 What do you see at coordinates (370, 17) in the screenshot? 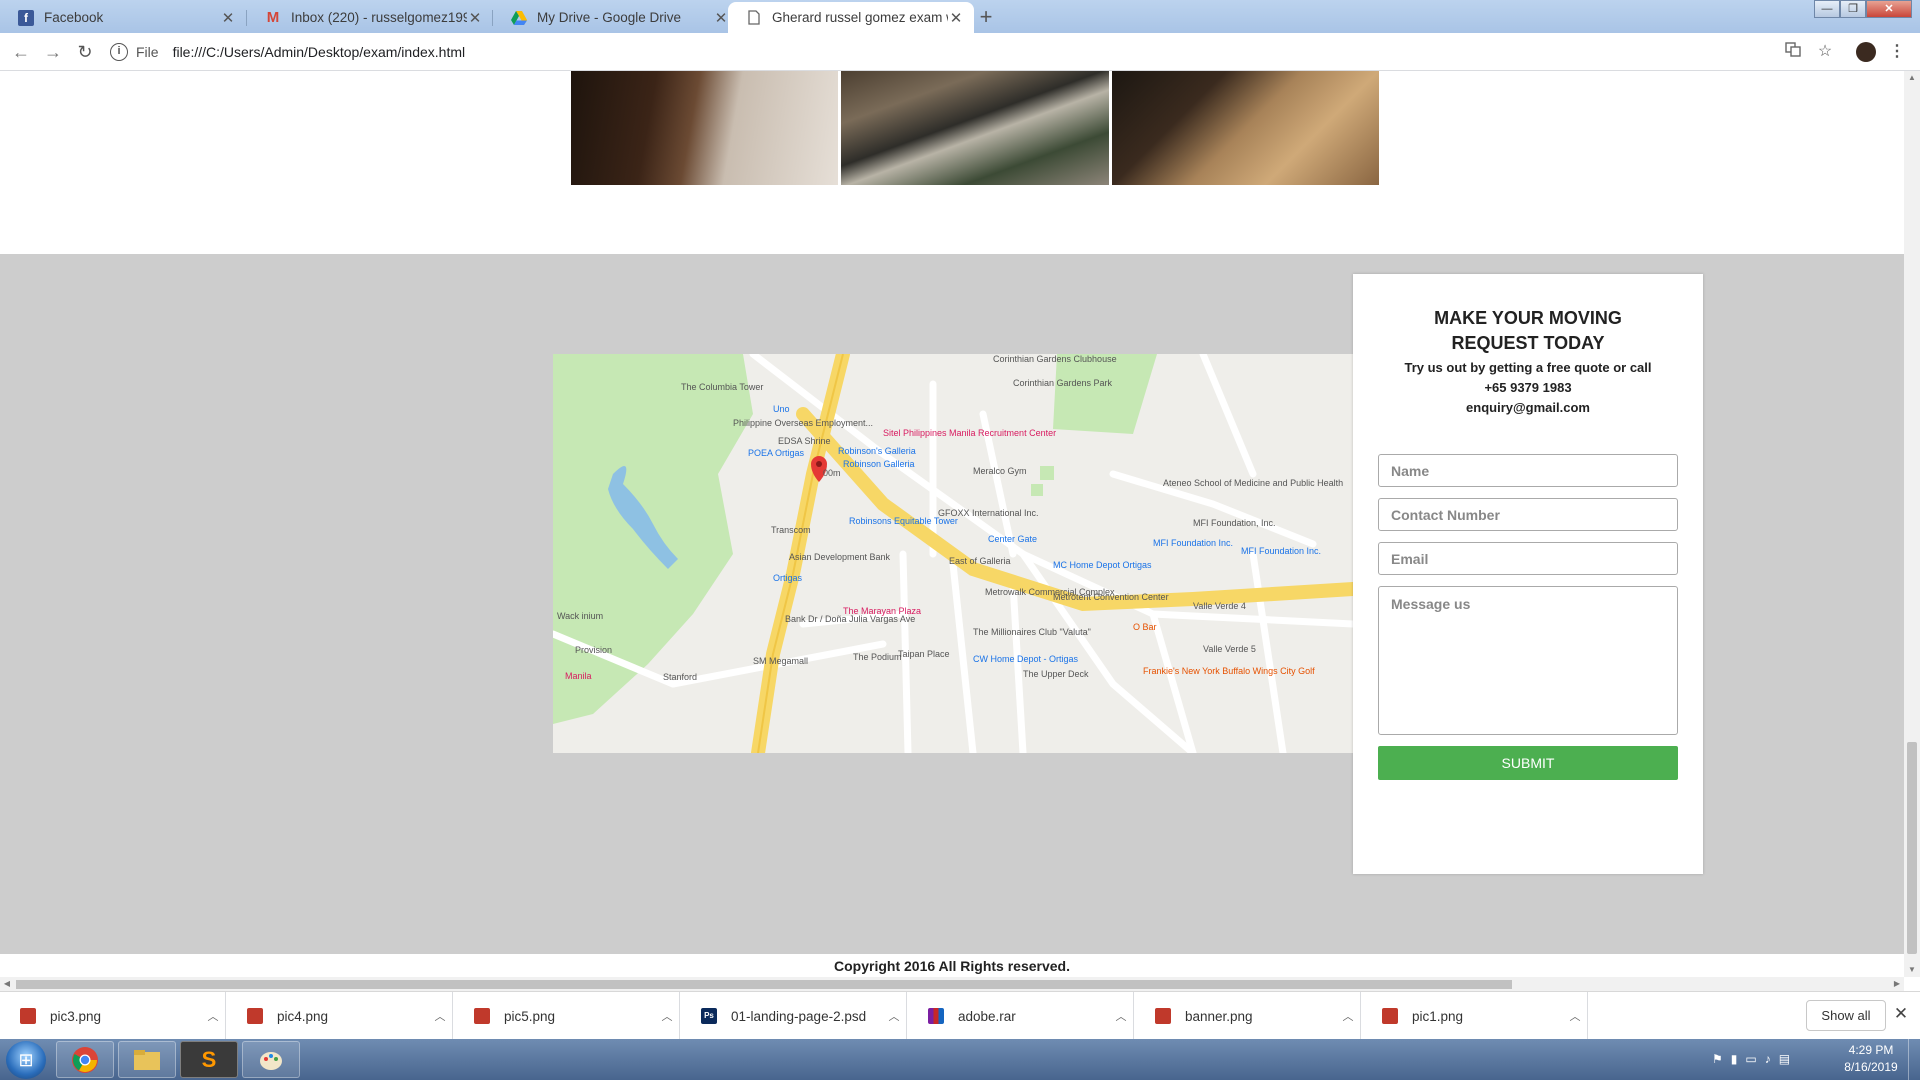
I see `tab-gmail: M Inbox (220) - russelgomez1999@ ✕` at bounding box center [370, 17].